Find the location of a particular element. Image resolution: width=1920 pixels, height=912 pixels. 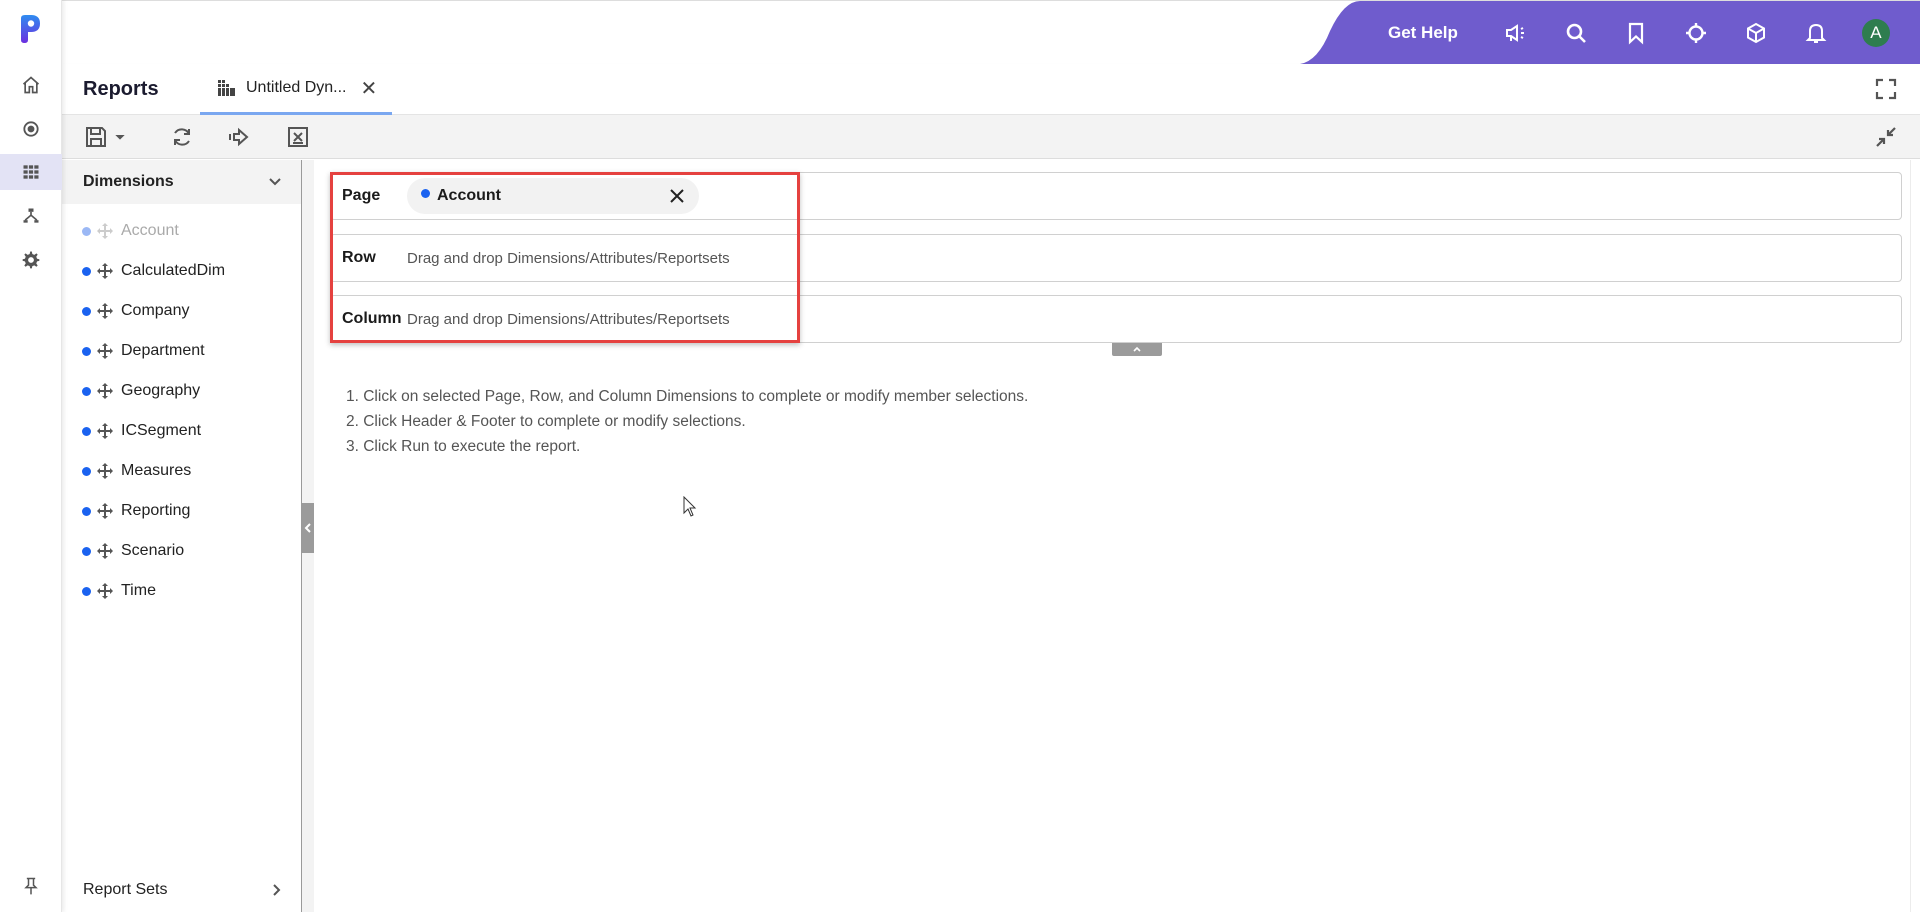

search-button is located at coordinates (1576, 33).